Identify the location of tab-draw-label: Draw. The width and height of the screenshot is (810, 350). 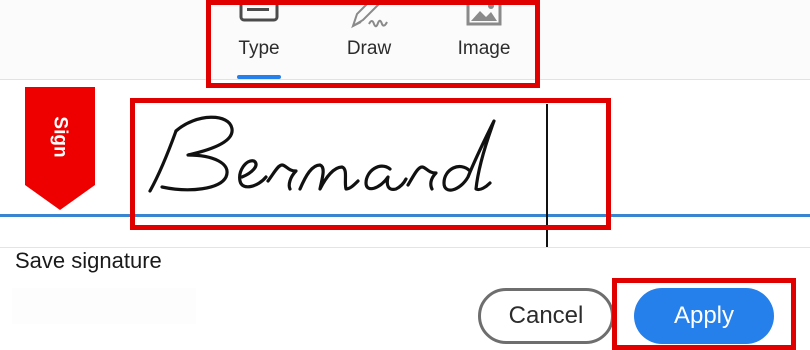
(369, 48).